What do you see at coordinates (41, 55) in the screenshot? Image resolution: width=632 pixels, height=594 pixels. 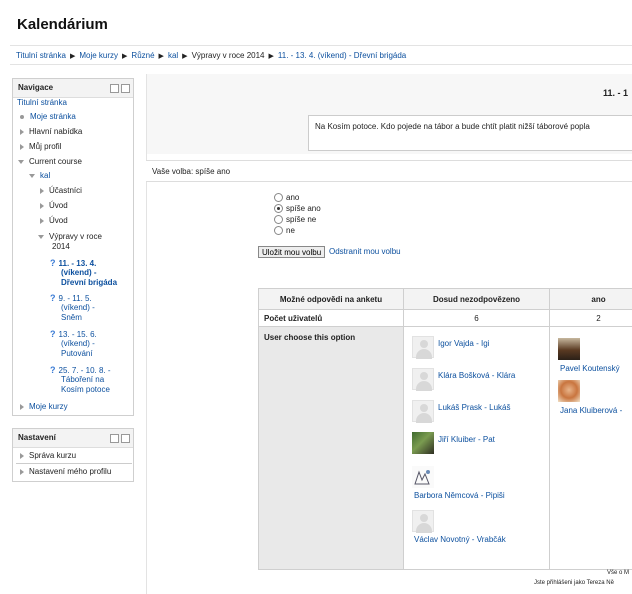 I see `breadcrumb-home: Titulní stránka` at bounding box center [41, 55].